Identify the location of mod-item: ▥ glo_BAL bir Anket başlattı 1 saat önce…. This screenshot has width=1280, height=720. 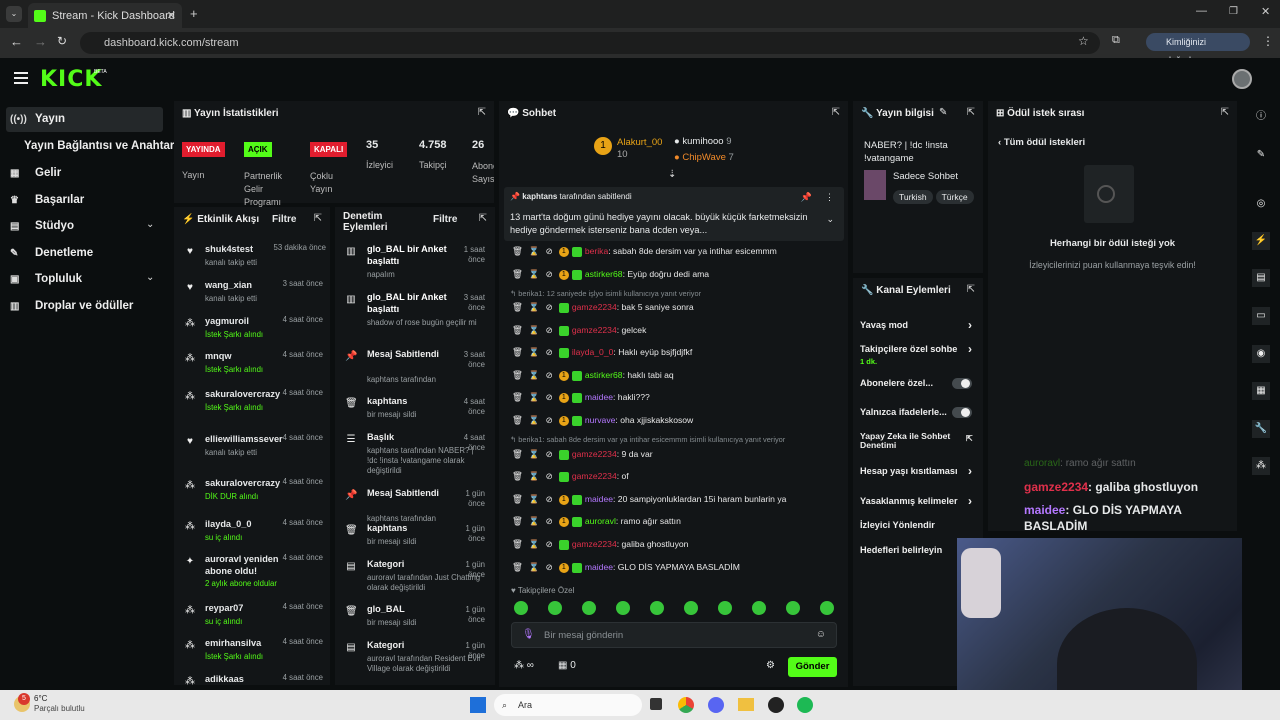
(415, 265).